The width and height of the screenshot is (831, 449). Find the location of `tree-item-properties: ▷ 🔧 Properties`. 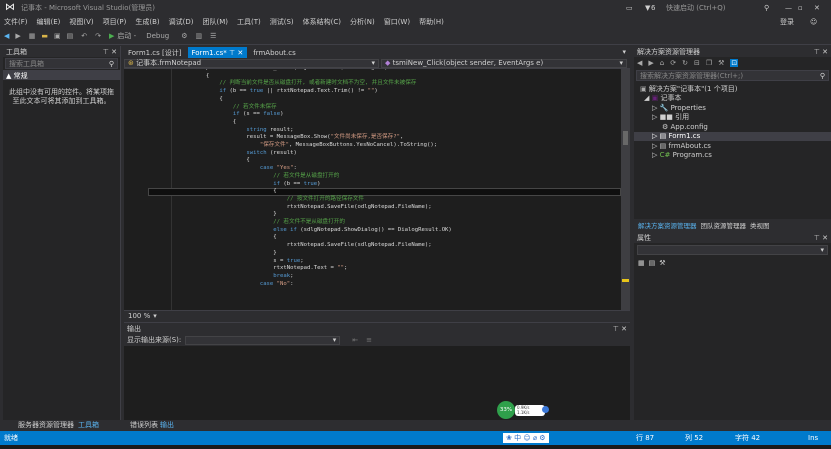

tree-item-properties: ▷ 🔧 Properties is located at coordinates (732, 108).